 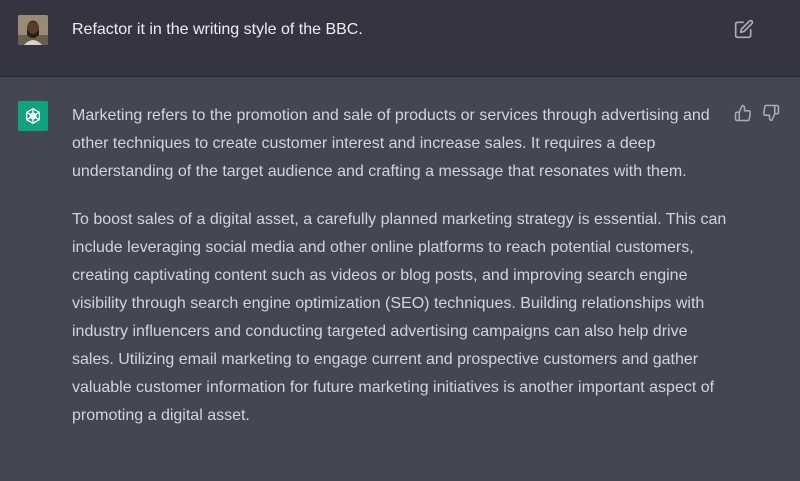 I want to click on assistant-avatar, so click(x=33, y=116).